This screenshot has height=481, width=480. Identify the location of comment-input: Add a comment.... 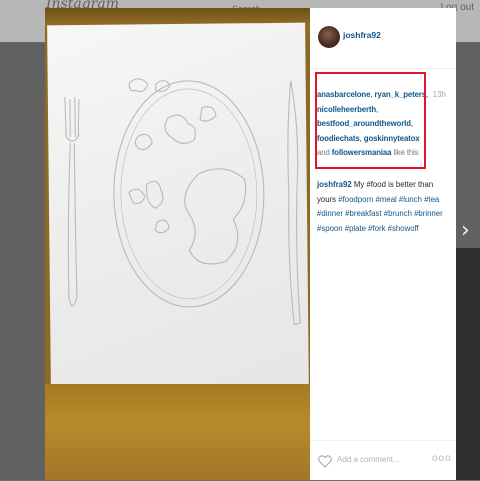
(368, 459).